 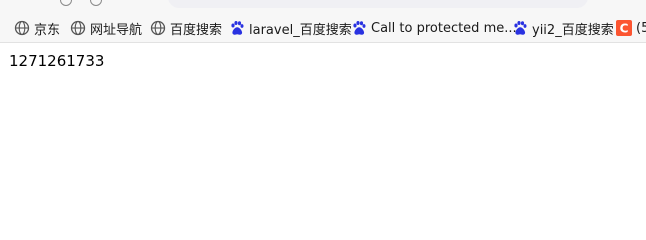 I want to click on bookmark-label: yii2_百度搜索, so click(x=573, y=30).